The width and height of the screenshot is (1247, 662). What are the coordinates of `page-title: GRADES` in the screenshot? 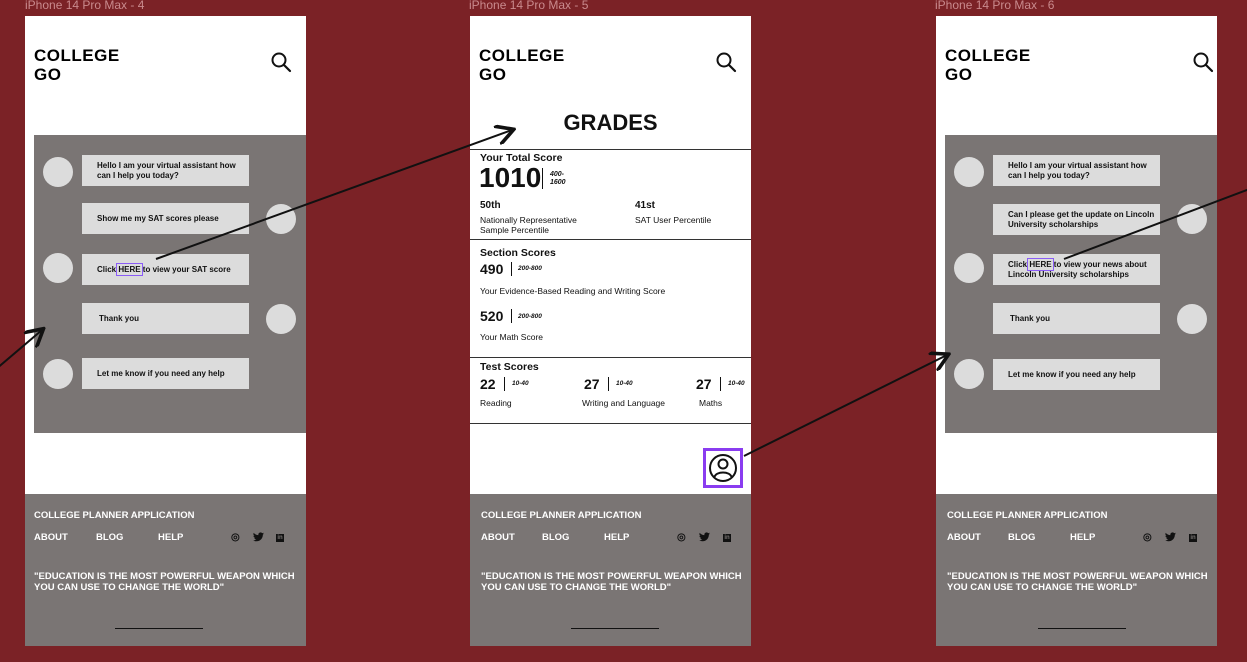 It's located at (610, 122).